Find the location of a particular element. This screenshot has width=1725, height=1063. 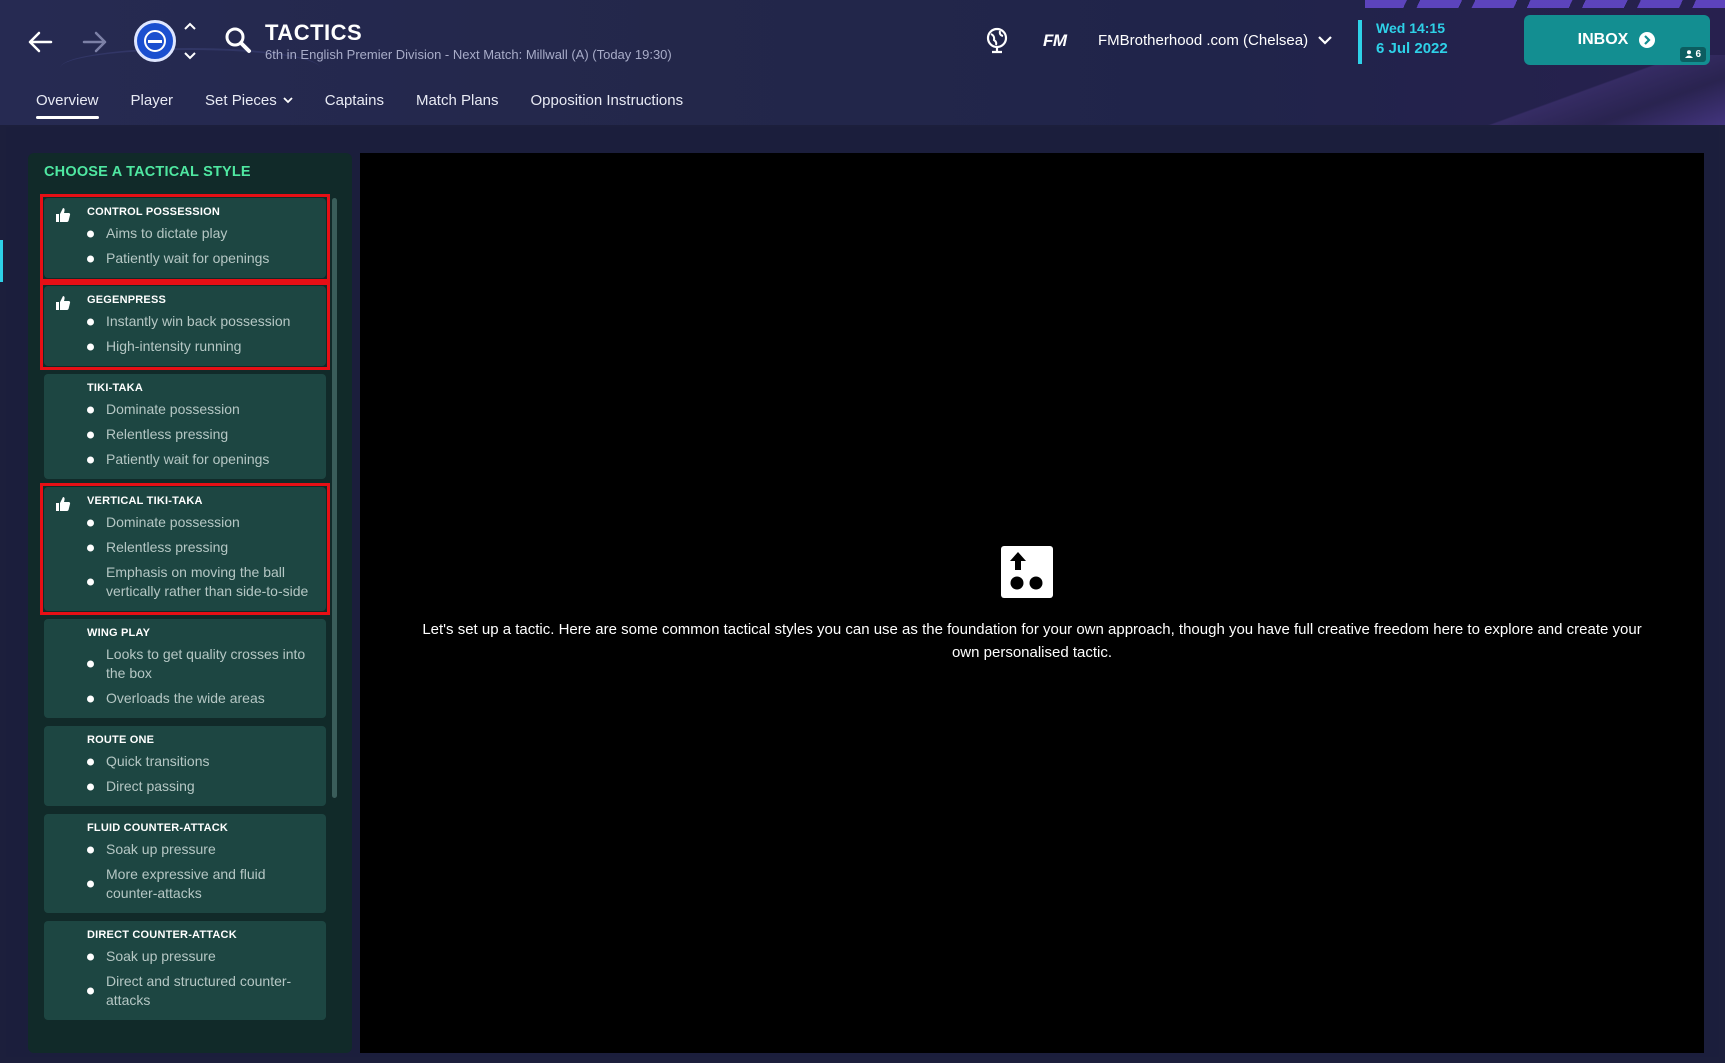

arrow-right-icon is located at coordinates (94, 42).